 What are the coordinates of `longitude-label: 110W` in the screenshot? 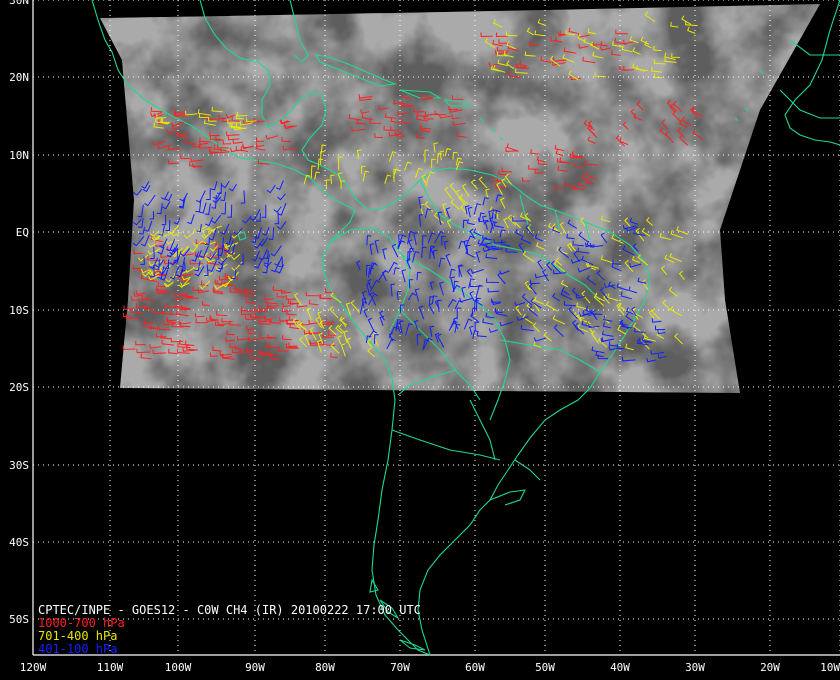 It's located at (110, 667).